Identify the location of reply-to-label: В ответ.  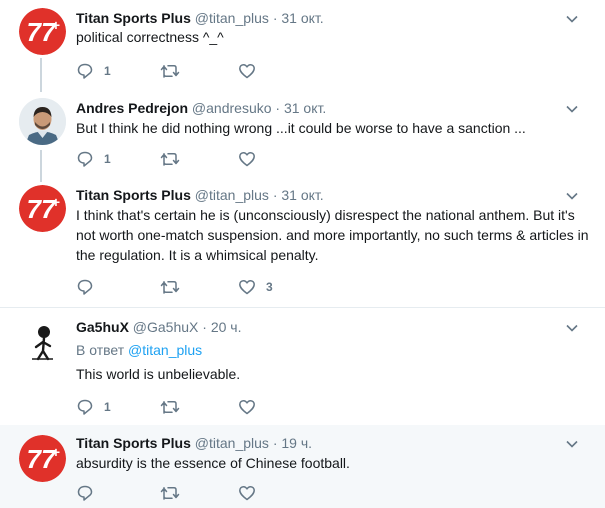
(100, 350).